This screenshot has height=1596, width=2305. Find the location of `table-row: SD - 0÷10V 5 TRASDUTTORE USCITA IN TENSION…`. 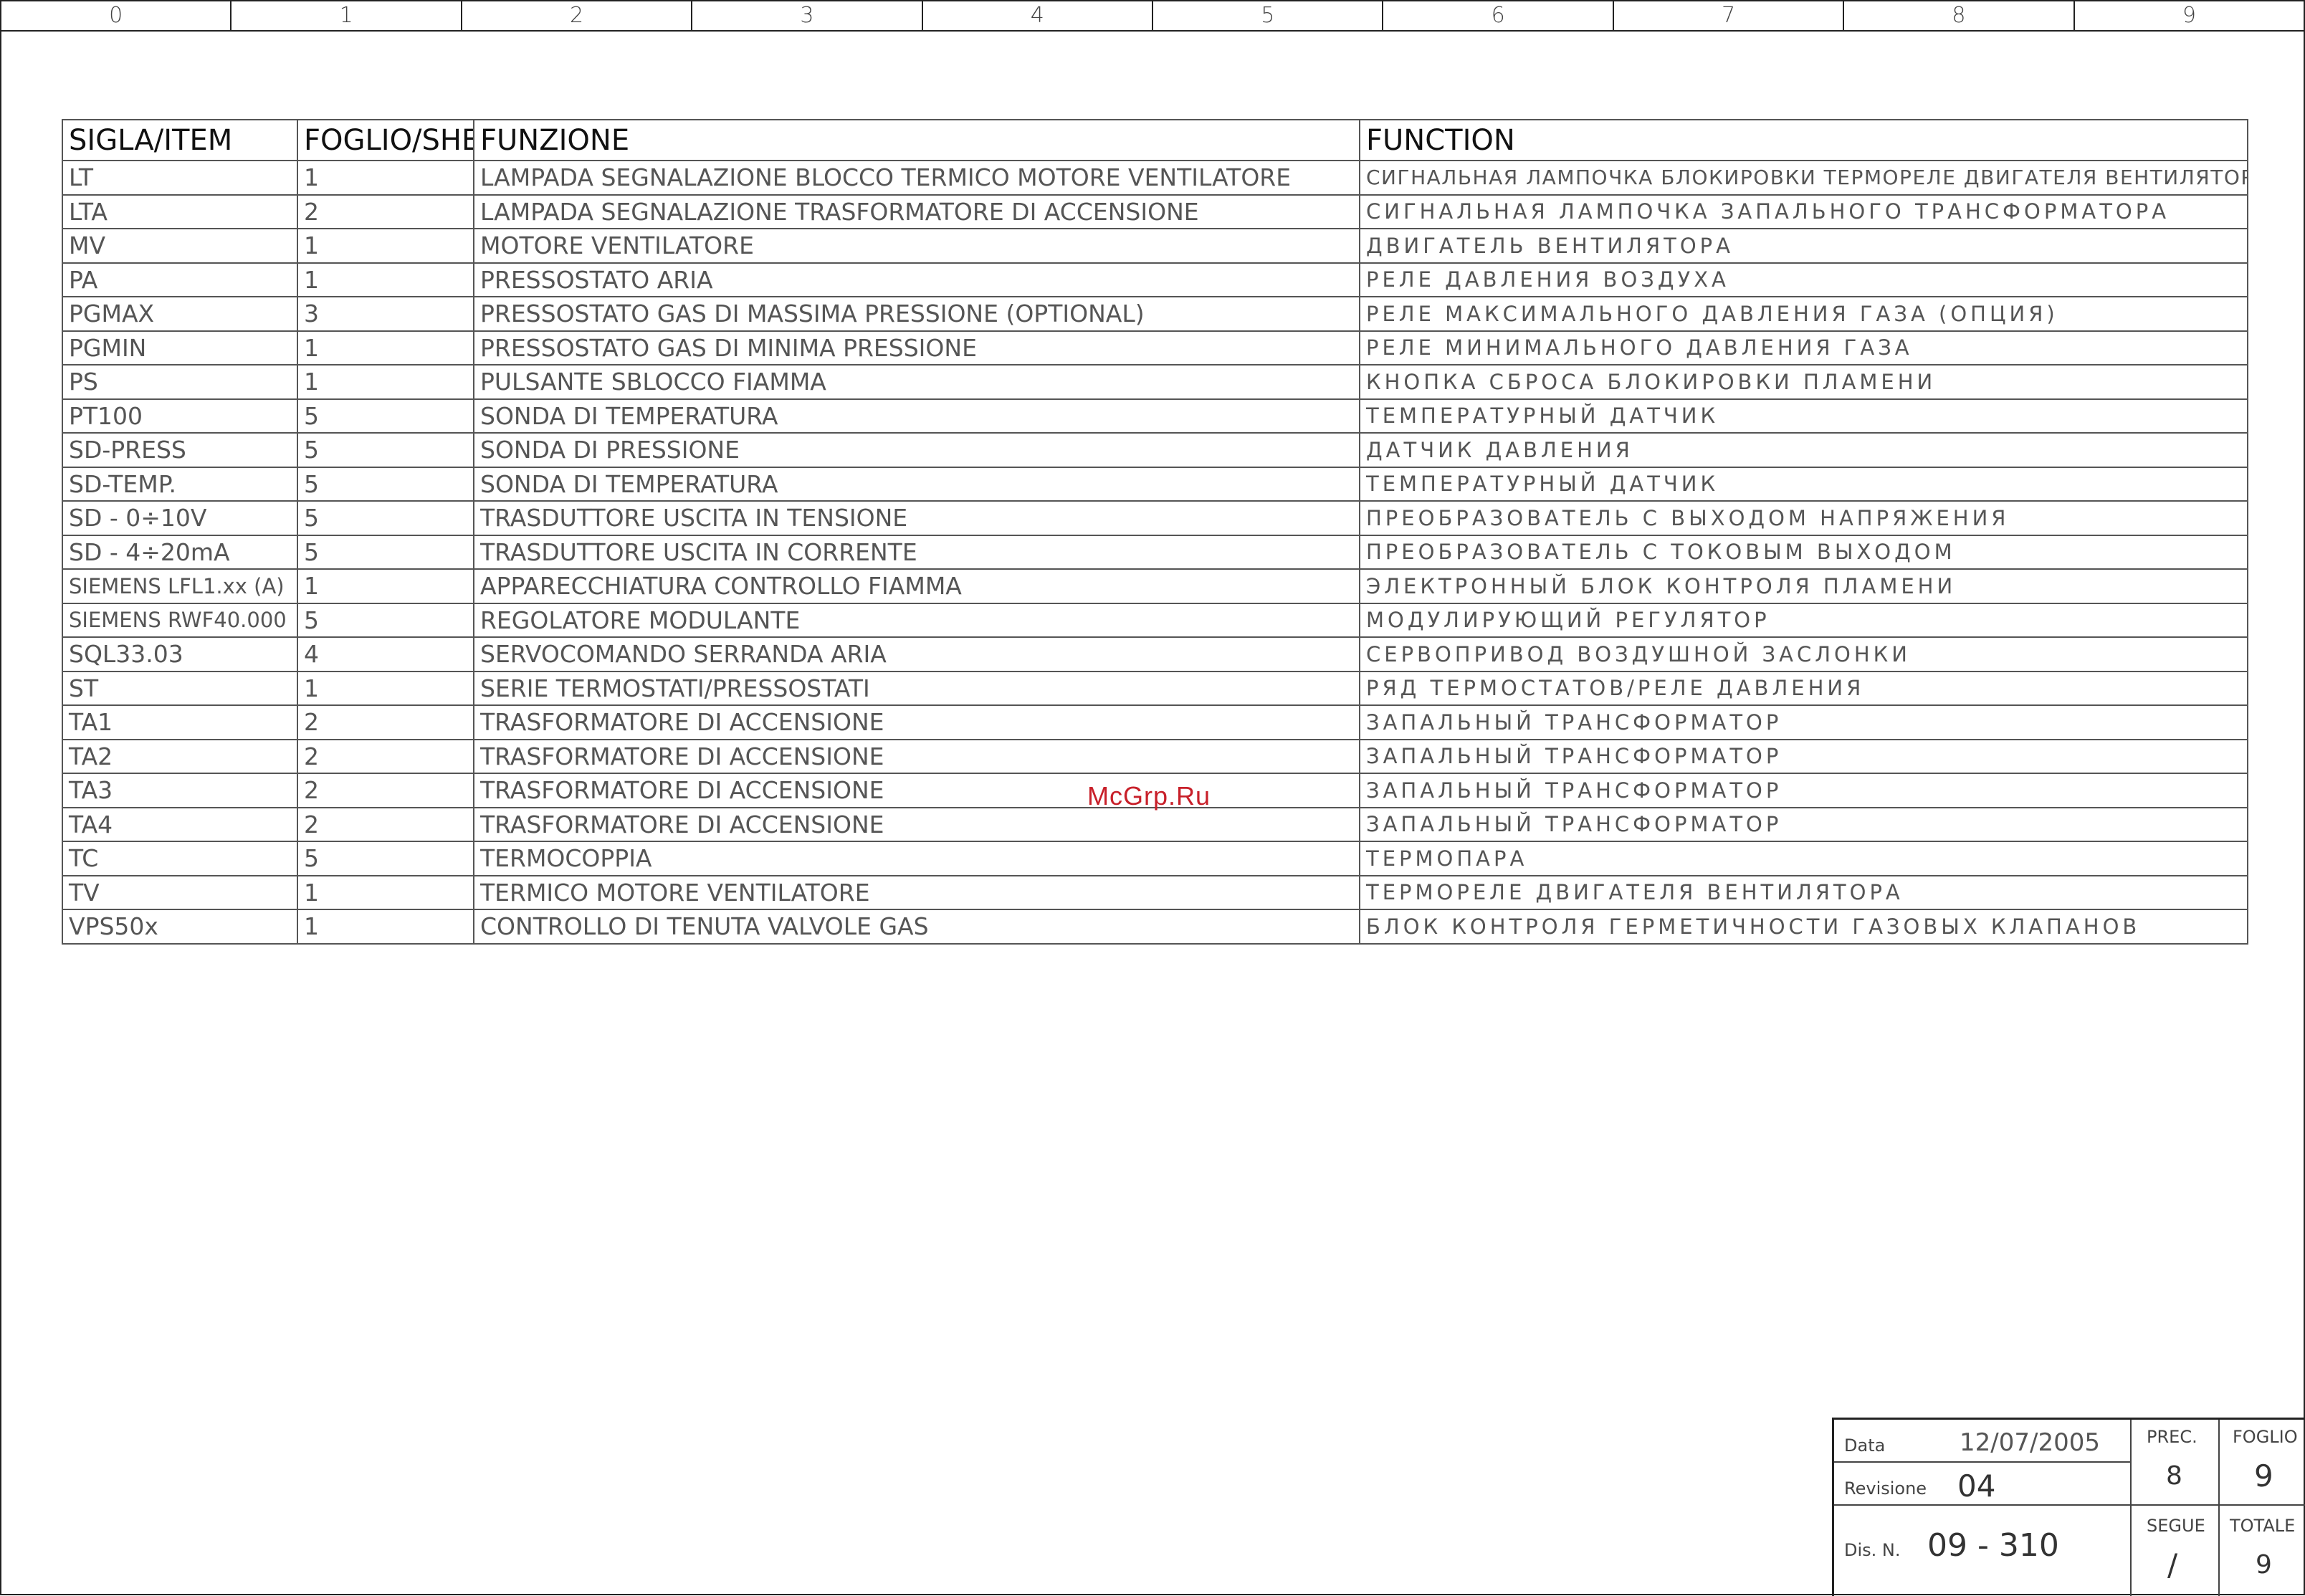

table-row: SD - 0÷10V 5 TRASDUTTORE USCITA IN TENSION… is located at coordinates (1155, 518).